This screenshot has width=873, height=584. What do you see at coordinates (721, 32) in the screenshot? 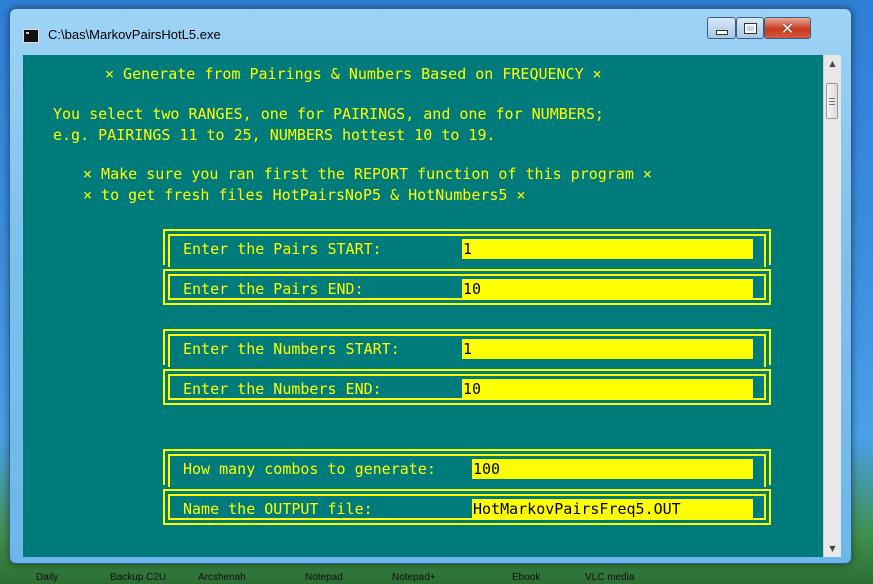
I see `minimize-icon` at bounding box center [721, 32].